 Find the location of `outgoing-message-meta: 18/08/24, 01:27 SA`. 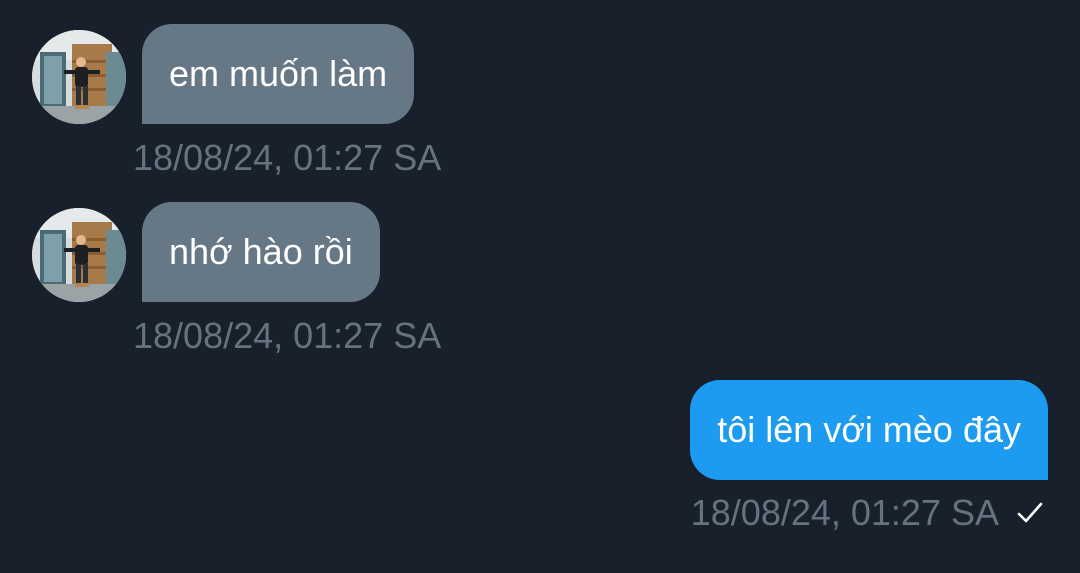

outgoing-message-meta: 18/08/24, 01:27 SA is located at coordinates (868, 513).